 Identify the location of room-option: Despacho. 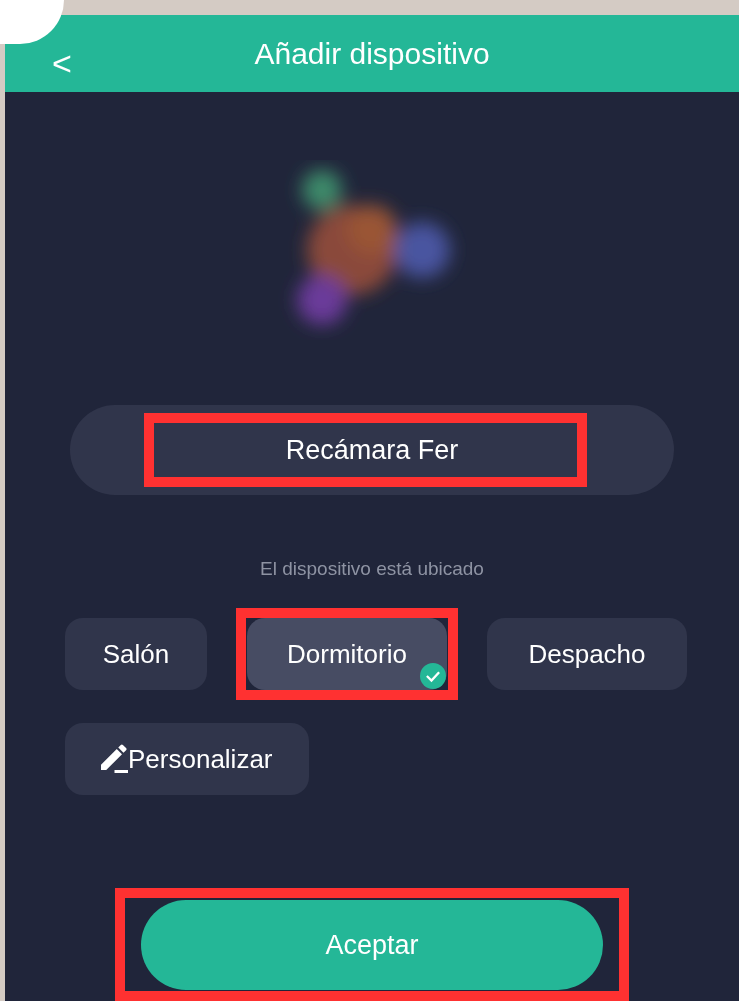
(587, 654).